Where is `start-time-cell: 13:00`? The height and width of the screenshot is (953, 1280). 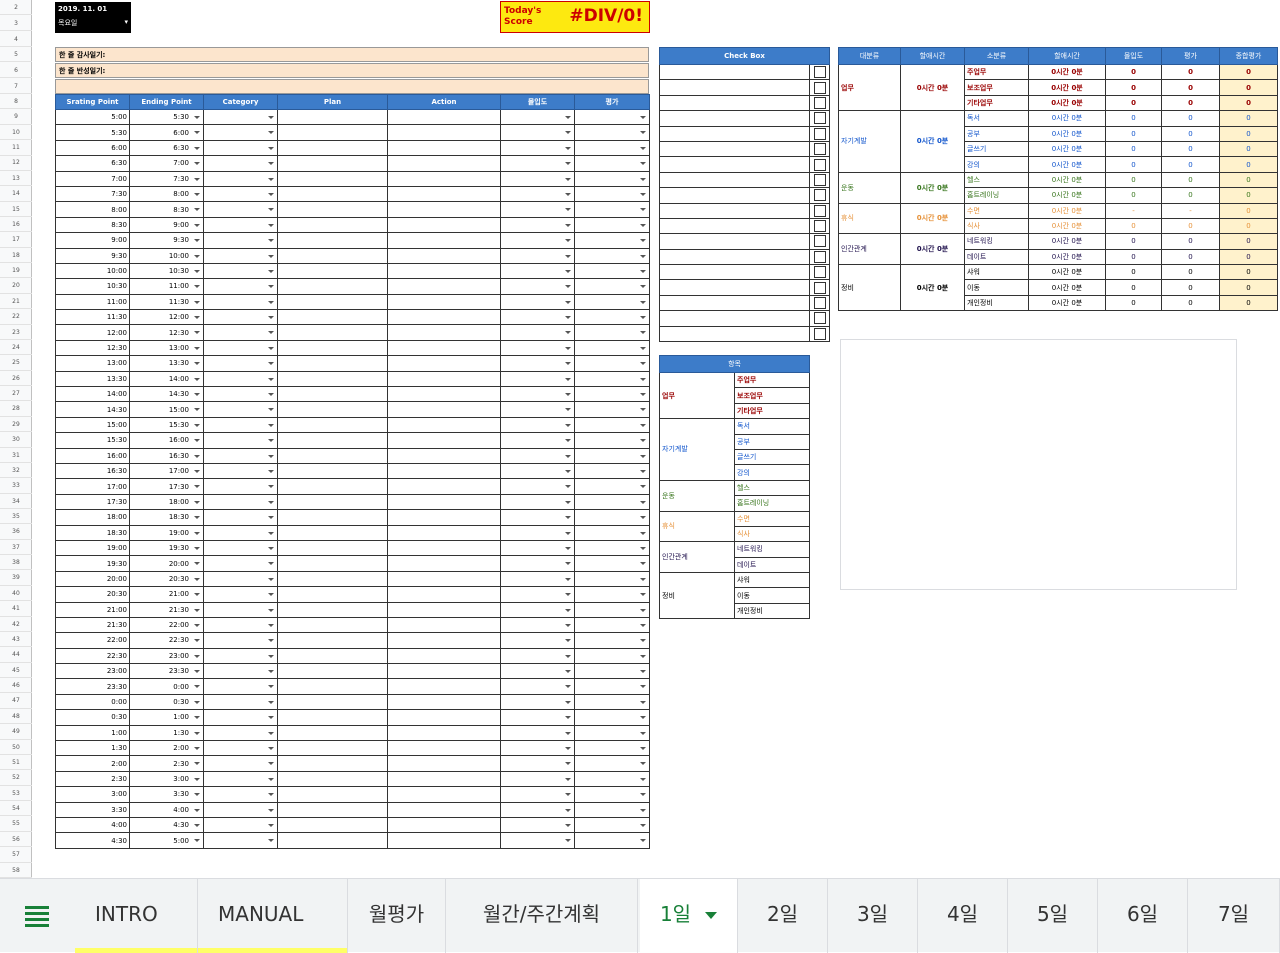
start-time-cell: 13:00 is located at coordinates (92, 363).